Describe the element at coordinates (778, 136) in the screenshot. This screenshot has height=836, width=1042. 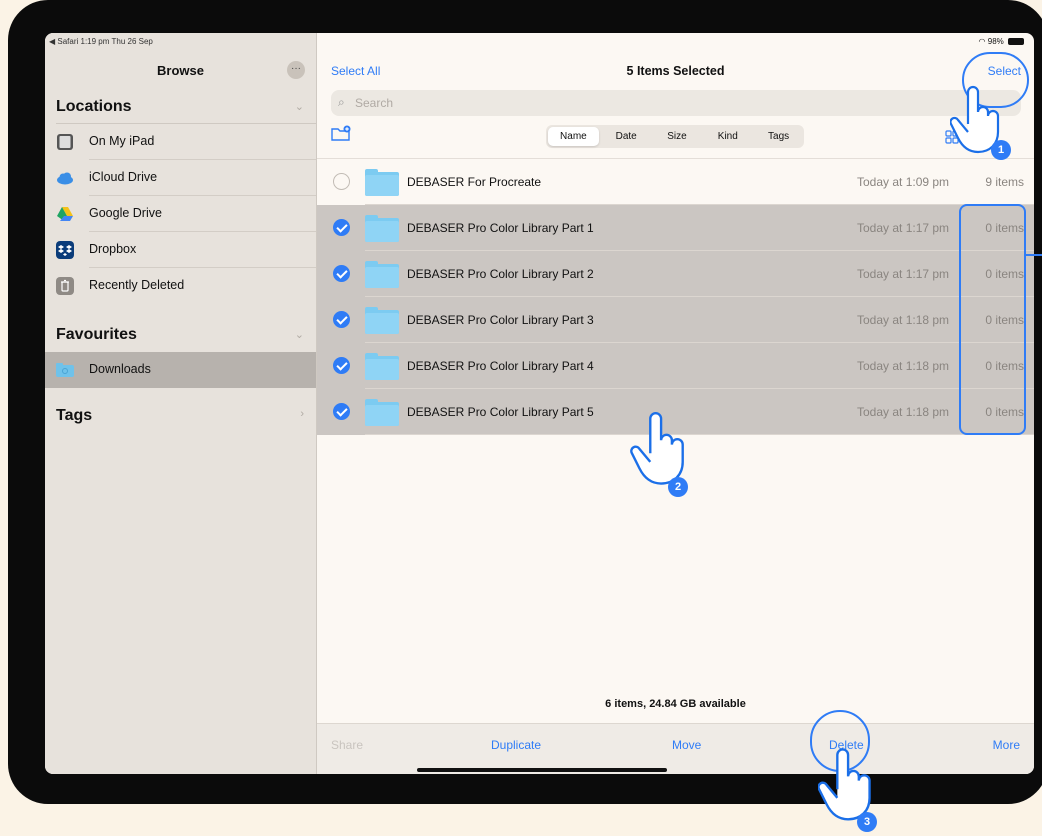
I see `sort-tags: Tags` at that location.